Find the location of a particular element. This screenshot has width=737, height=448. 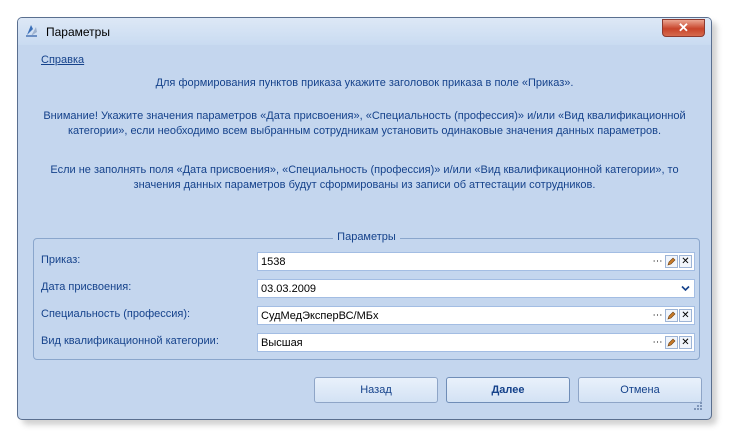

close-button: ✕ is located at coordinates (683, 28).